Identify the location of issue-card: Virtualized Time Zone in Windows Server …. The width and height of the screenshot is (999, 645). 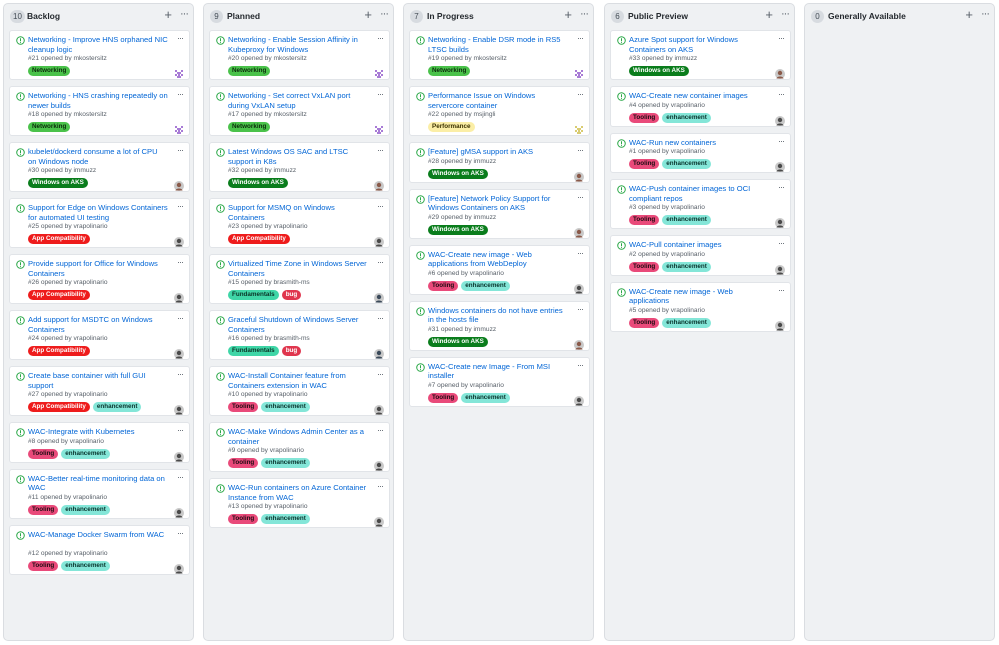
(299, 279).